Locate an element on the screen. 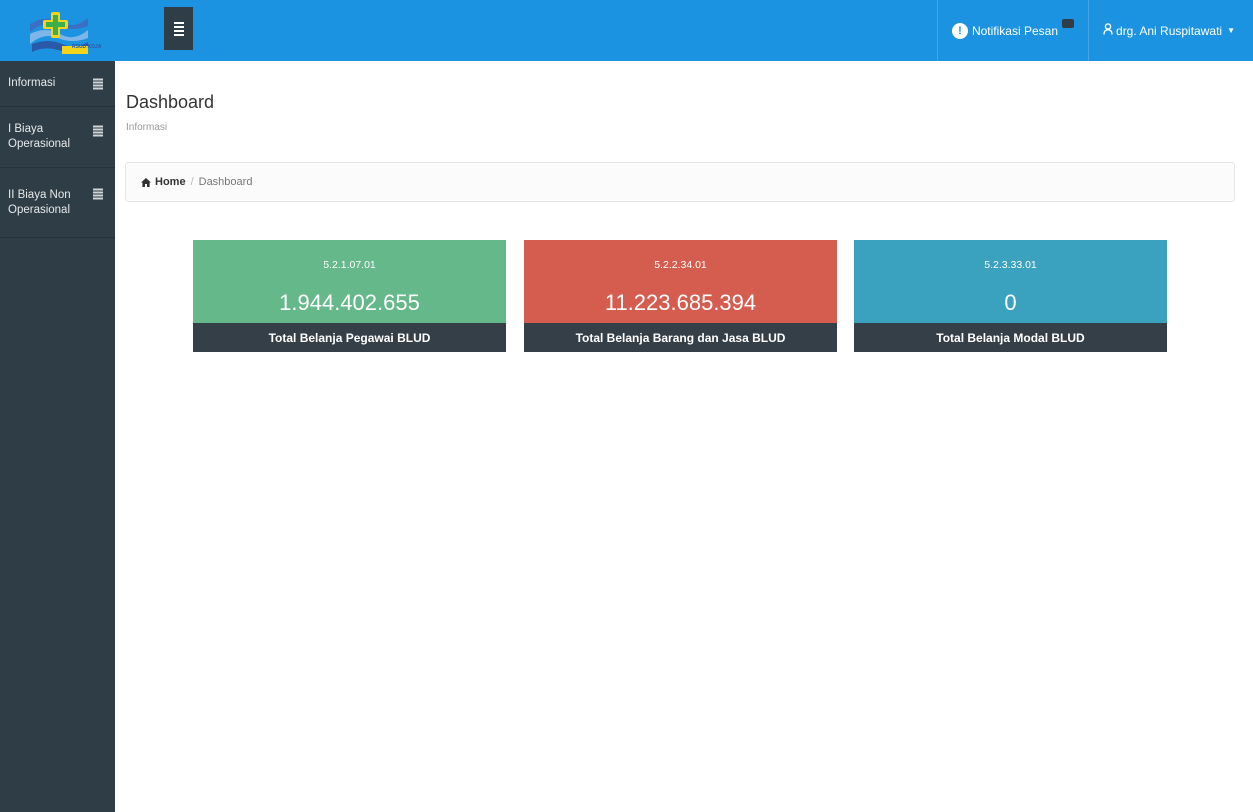 The width and height of the screenshot is (1253, 812). card-value: 0 is located at coordinates (1010, 302).